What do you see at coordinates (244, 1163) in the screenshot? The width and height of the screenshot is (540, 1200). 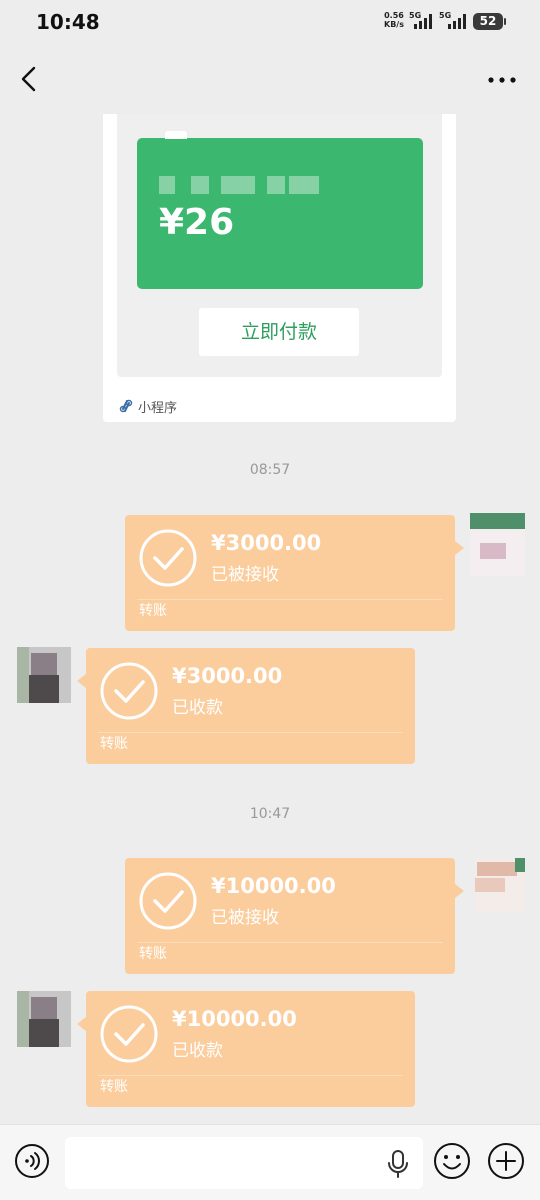 I see `message-input` at bounding box center [244, 1163].